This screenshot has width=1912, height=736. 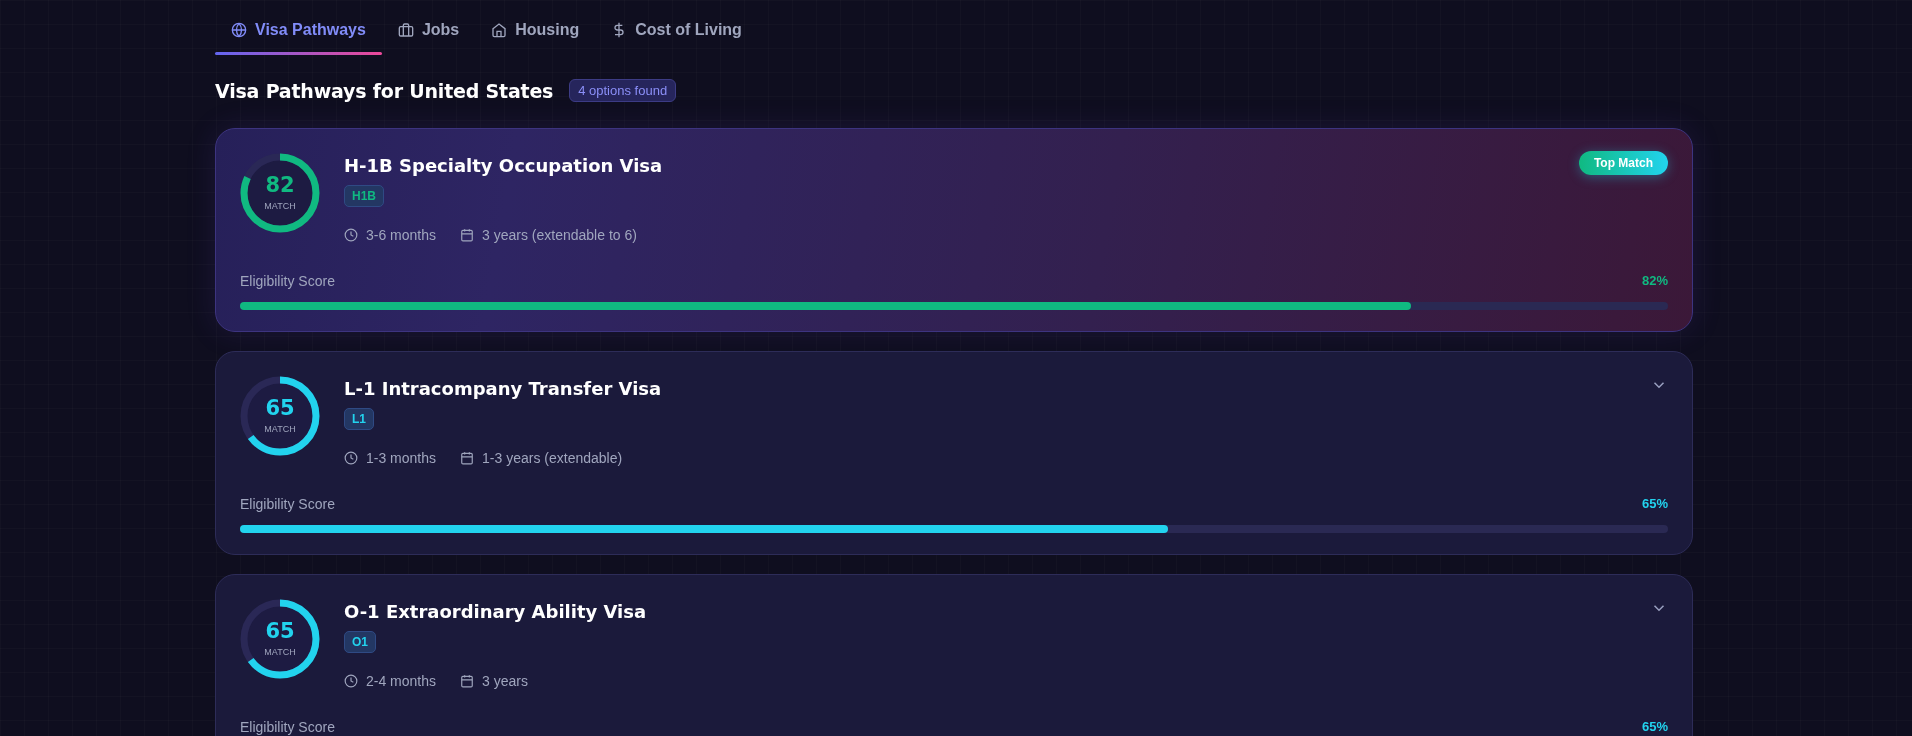 I want to click on visa-duration: 3 years (extendable to 6), so click(x=559, y=235).